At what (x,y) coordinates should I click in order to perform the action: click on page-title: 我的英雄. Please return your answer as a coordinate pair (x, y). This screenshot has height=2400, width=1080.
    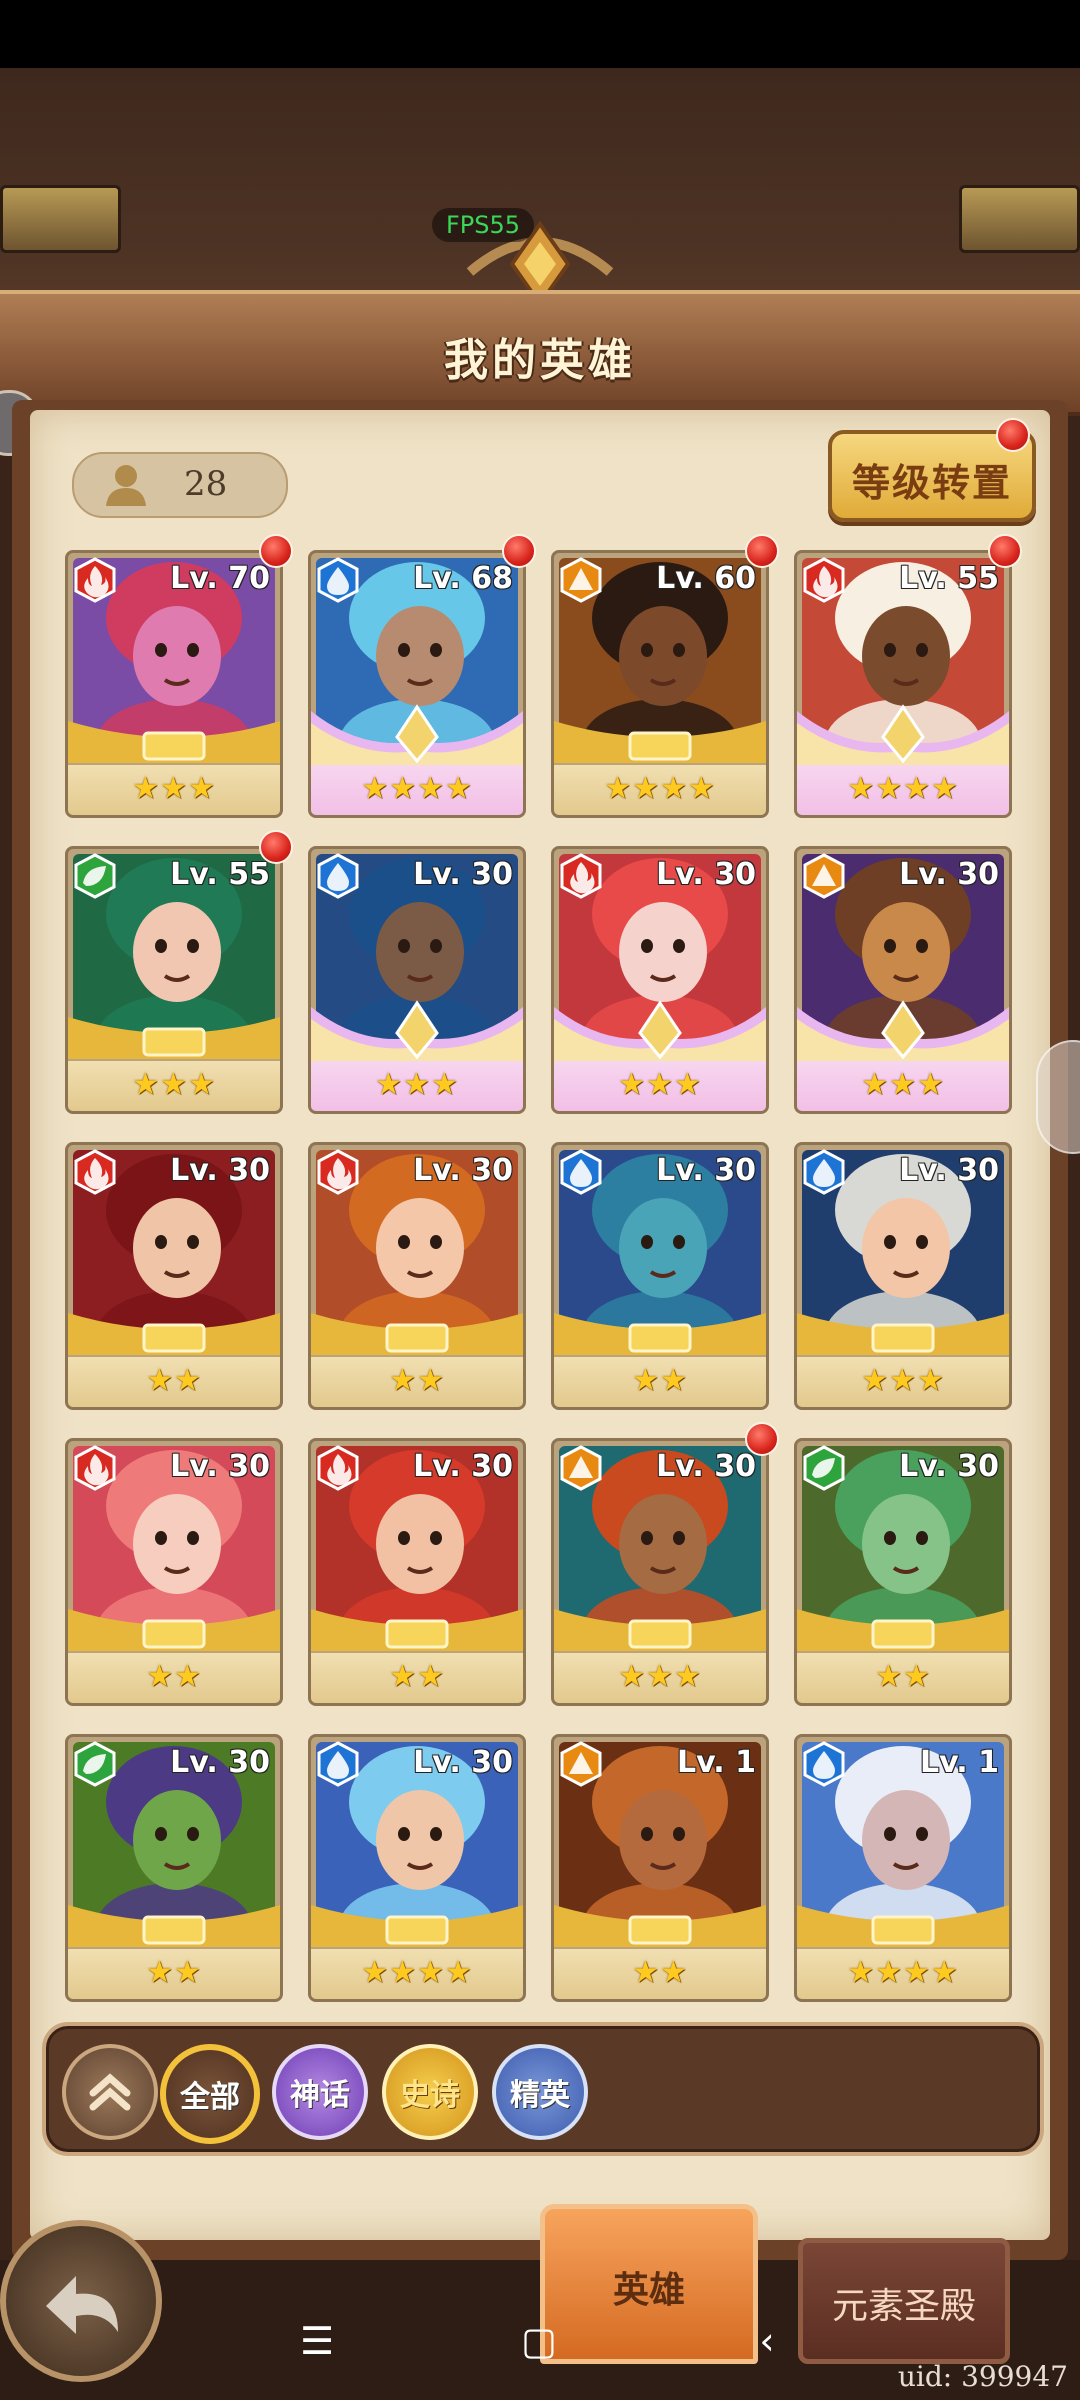
    Looking at the image, I should click on (540, 360).